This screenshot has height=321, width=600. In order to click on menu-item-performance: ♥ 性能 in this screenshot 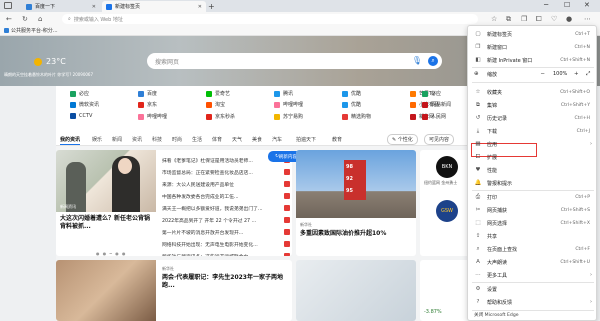, I will do `click(533, 170)`.